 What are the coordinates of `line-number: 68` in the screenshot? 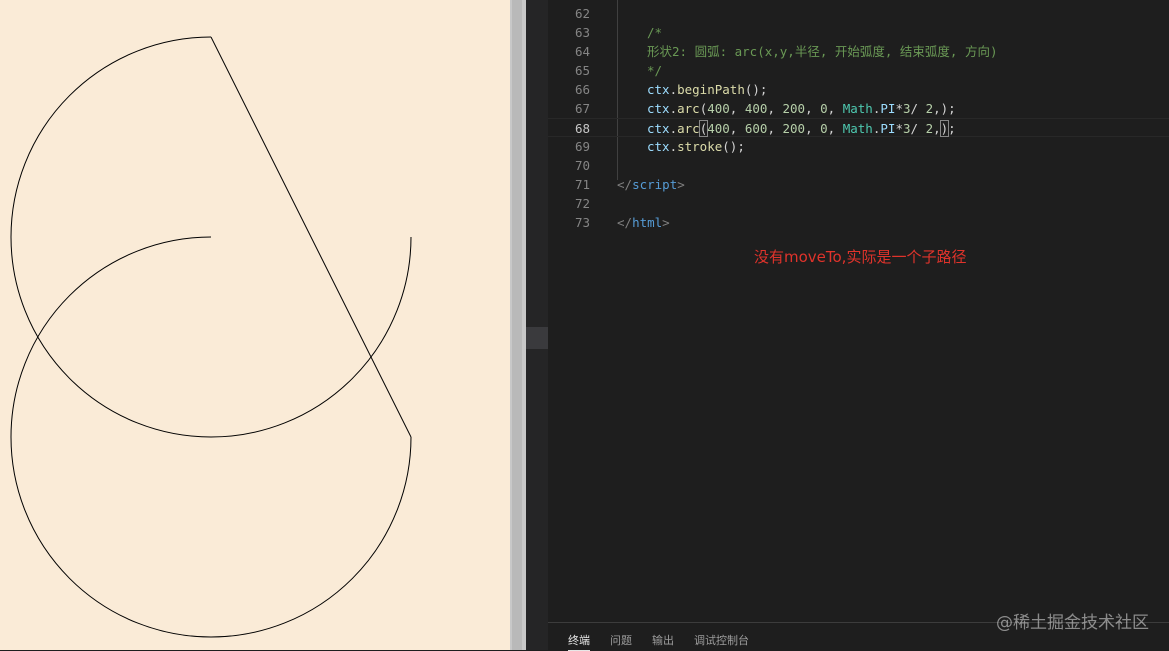 It's located at (582, 128).